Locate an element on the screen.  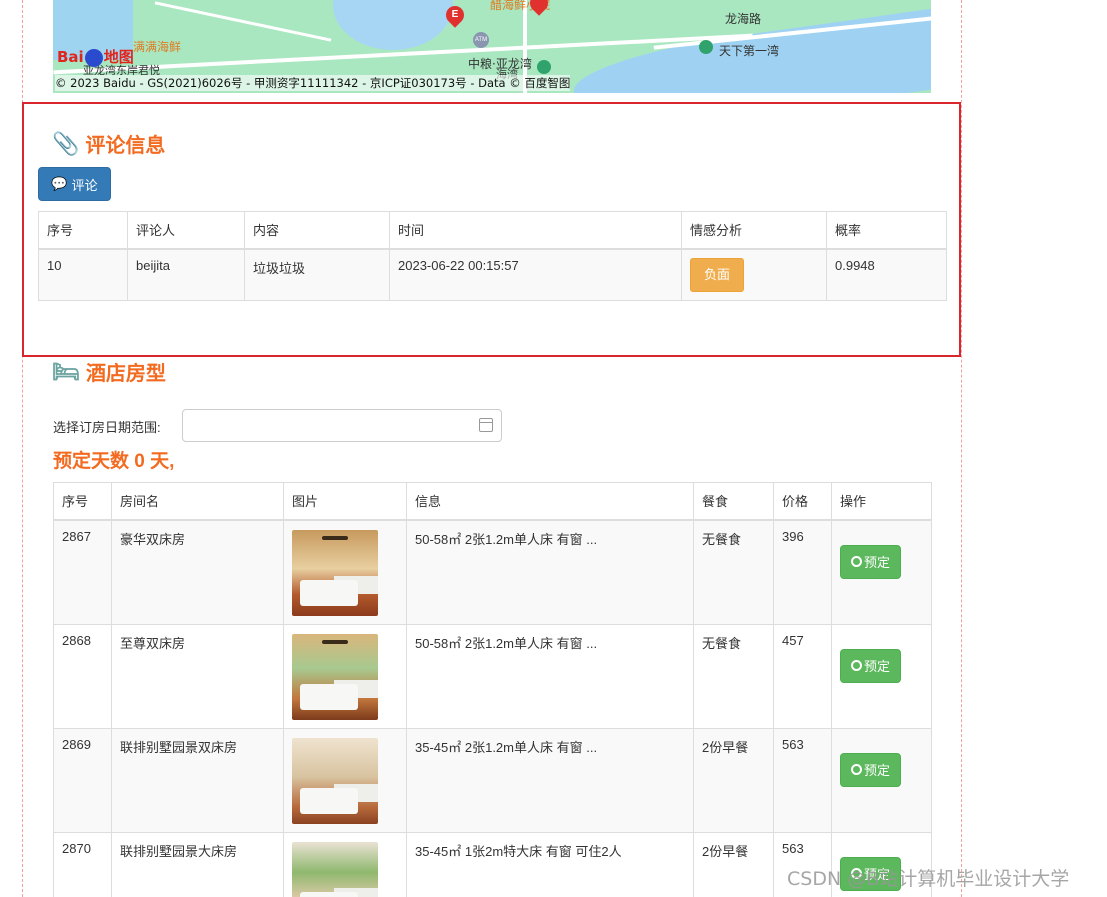
rooms-header-row: 序号 房间名 图片 信息 餐食 价格 操作 is located at coordinates (492, 501).